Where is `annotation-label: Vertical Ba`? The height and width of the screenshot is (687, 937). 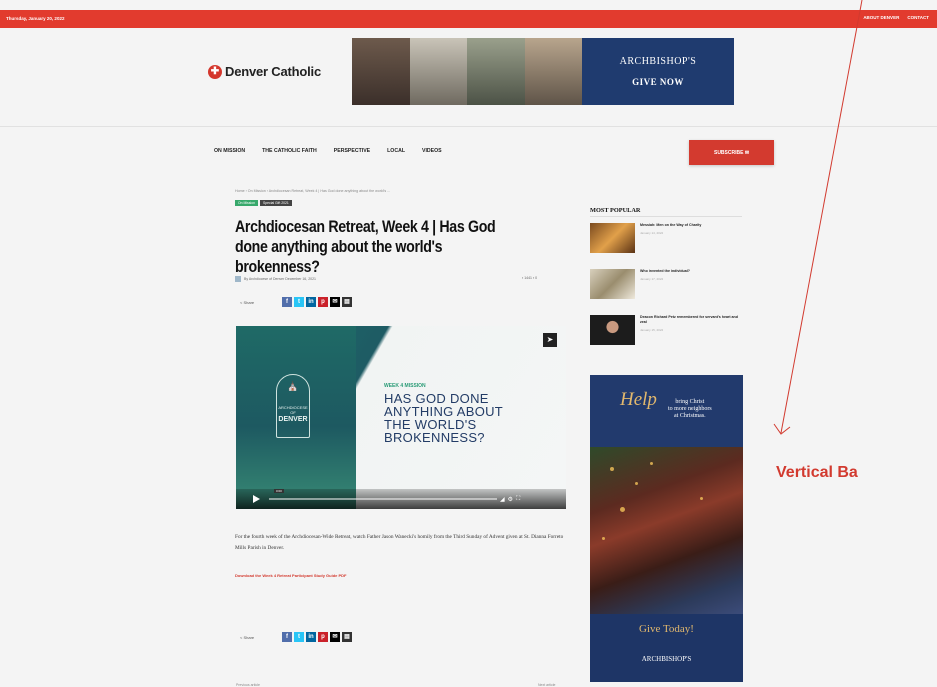 annotation-label: Vertical Ba is located at coordinates (817, 472).